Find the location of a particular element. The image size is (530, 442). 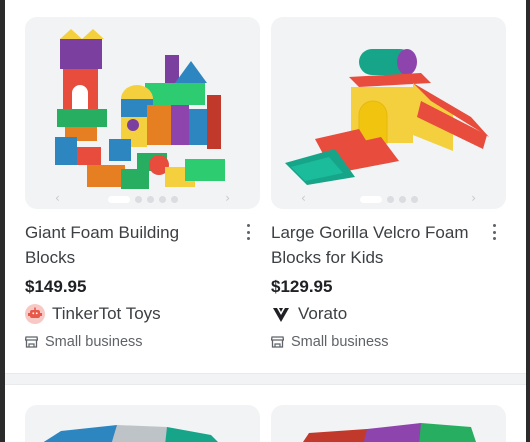

seller-row: Vorato is located at coordinates (309, 314).